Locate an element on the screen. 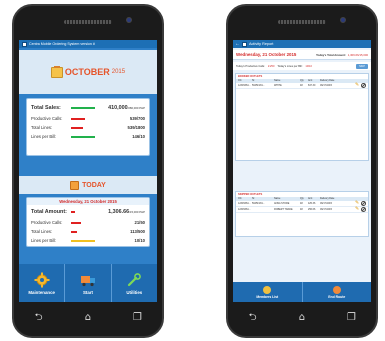  today-lines-per-bill-row: Lines per Bill: 10/10 is located at coordinates (88, 240).